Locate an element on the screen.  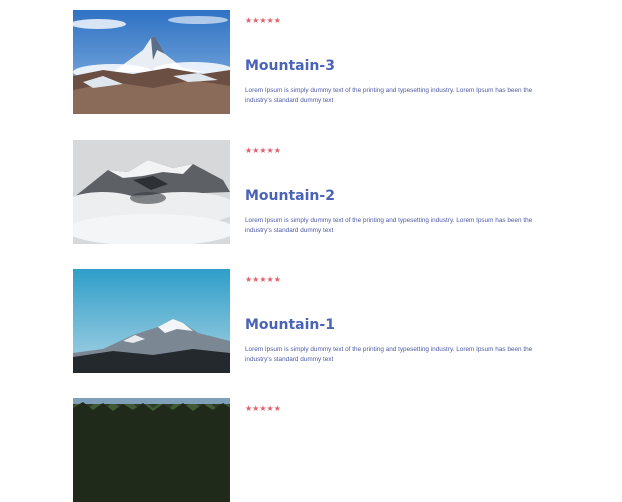
card-title: Mountain-2 is located at coordinates (290, 196).